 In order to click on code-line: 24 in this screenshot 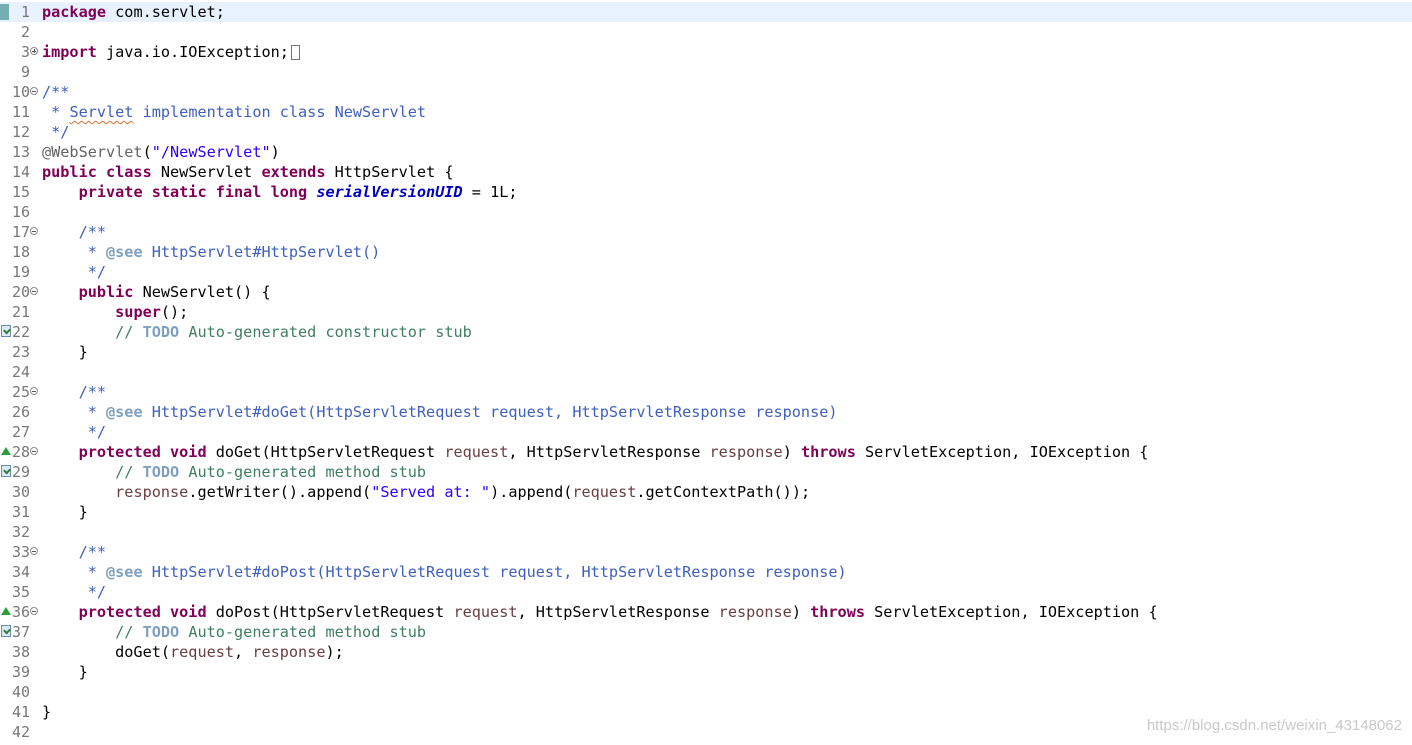, I will do `click(706, 372)`.